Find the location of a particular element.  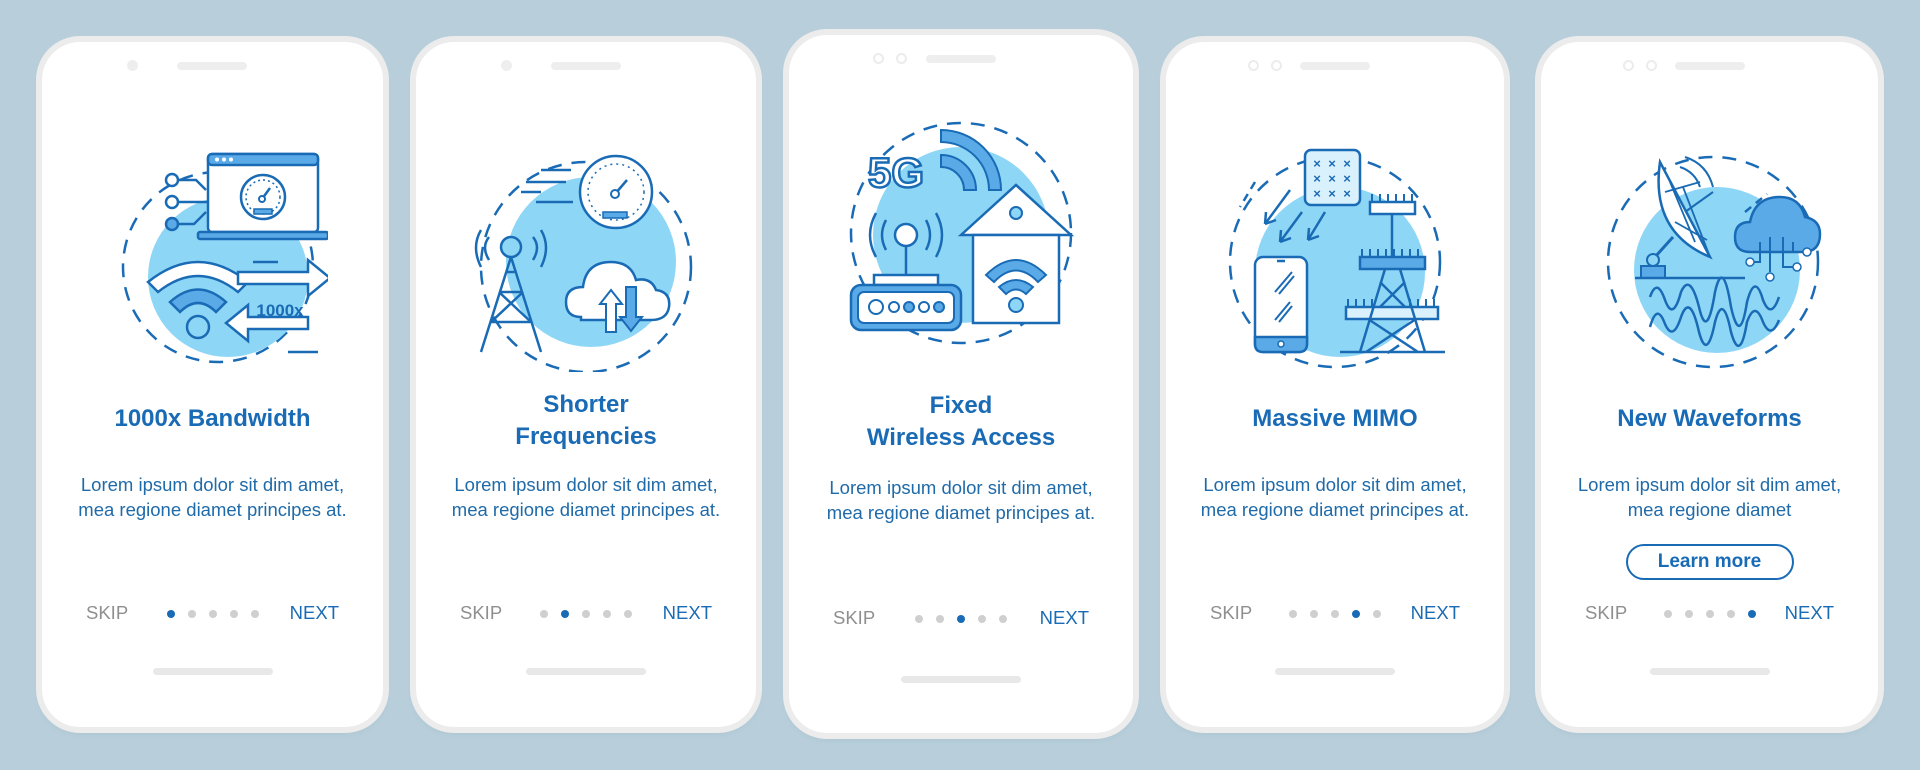

illustration-label: 5G is located at coordinates (896, 172).